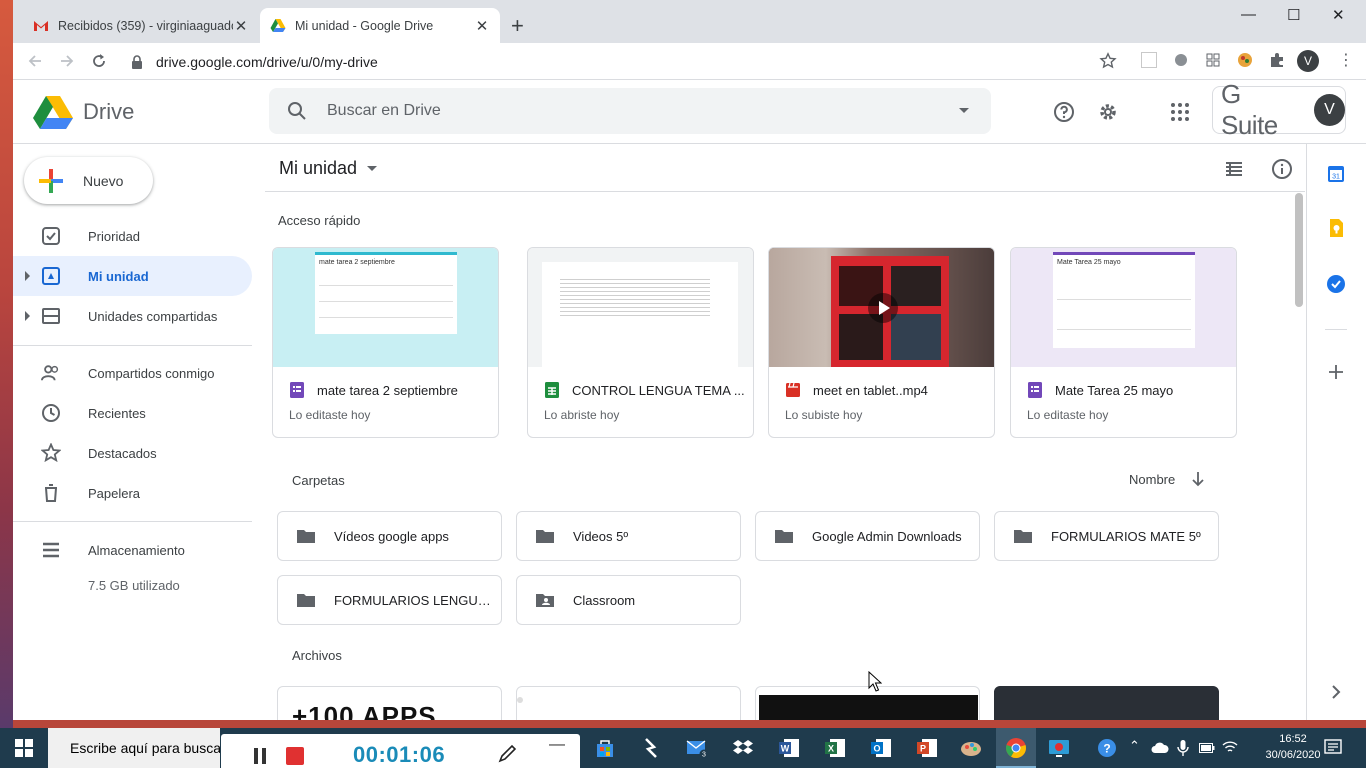 Image resolution: width=1366 pixels, height=768 pixels. What do you see at coordinates (1299, 250) in the screenshot?
I see `scrollbar` at bounding box center [1299, 250].